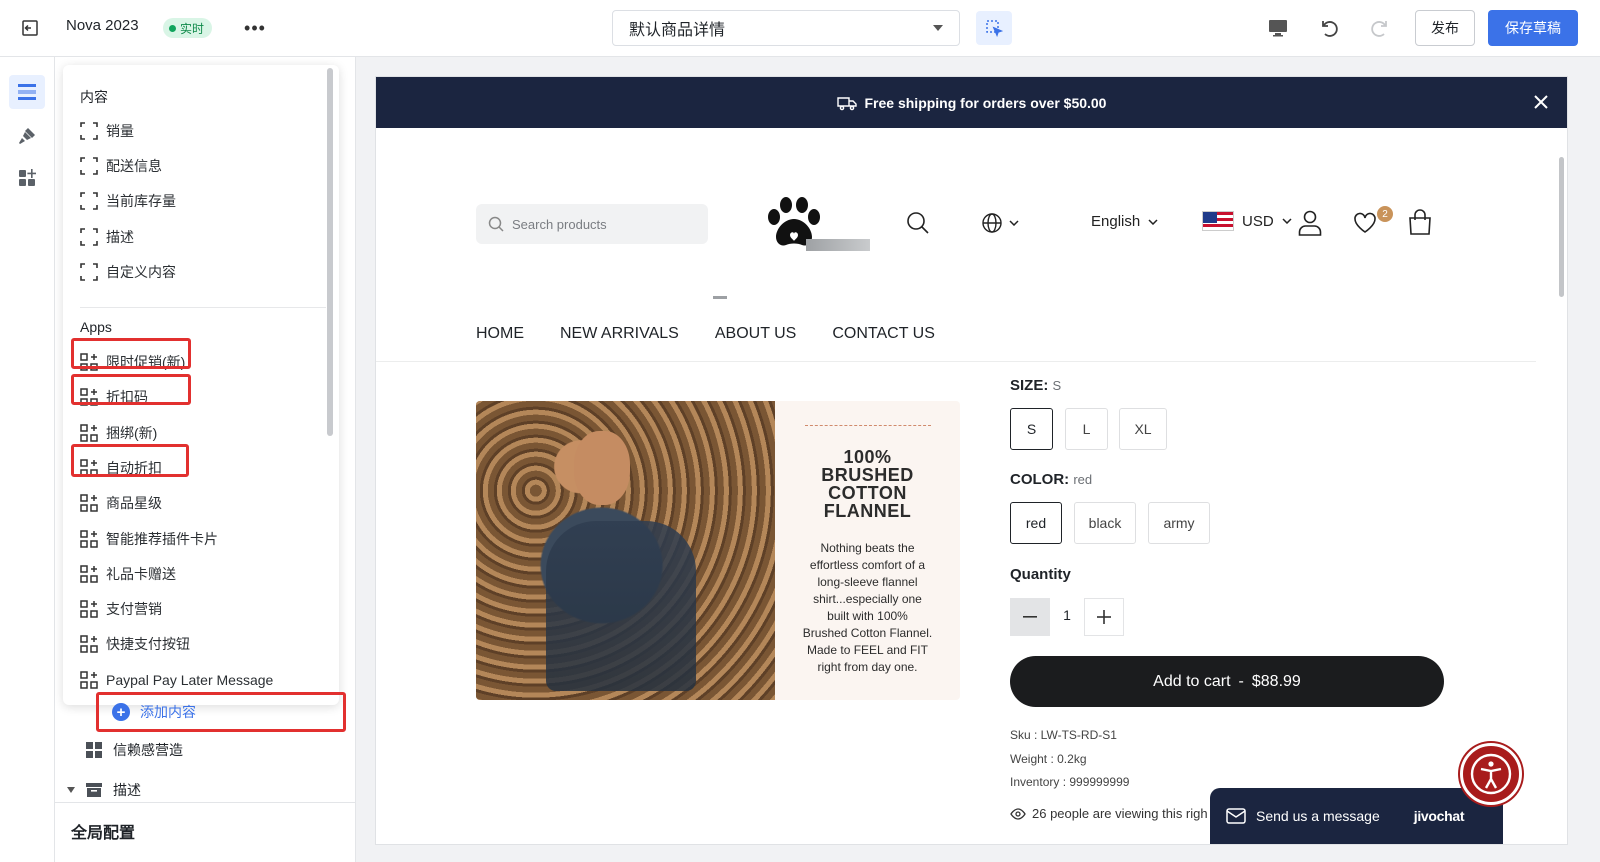 Image resolution: width=1600 pixels, height=862 pixels. I want to click on section-divider, so click(203, 307).